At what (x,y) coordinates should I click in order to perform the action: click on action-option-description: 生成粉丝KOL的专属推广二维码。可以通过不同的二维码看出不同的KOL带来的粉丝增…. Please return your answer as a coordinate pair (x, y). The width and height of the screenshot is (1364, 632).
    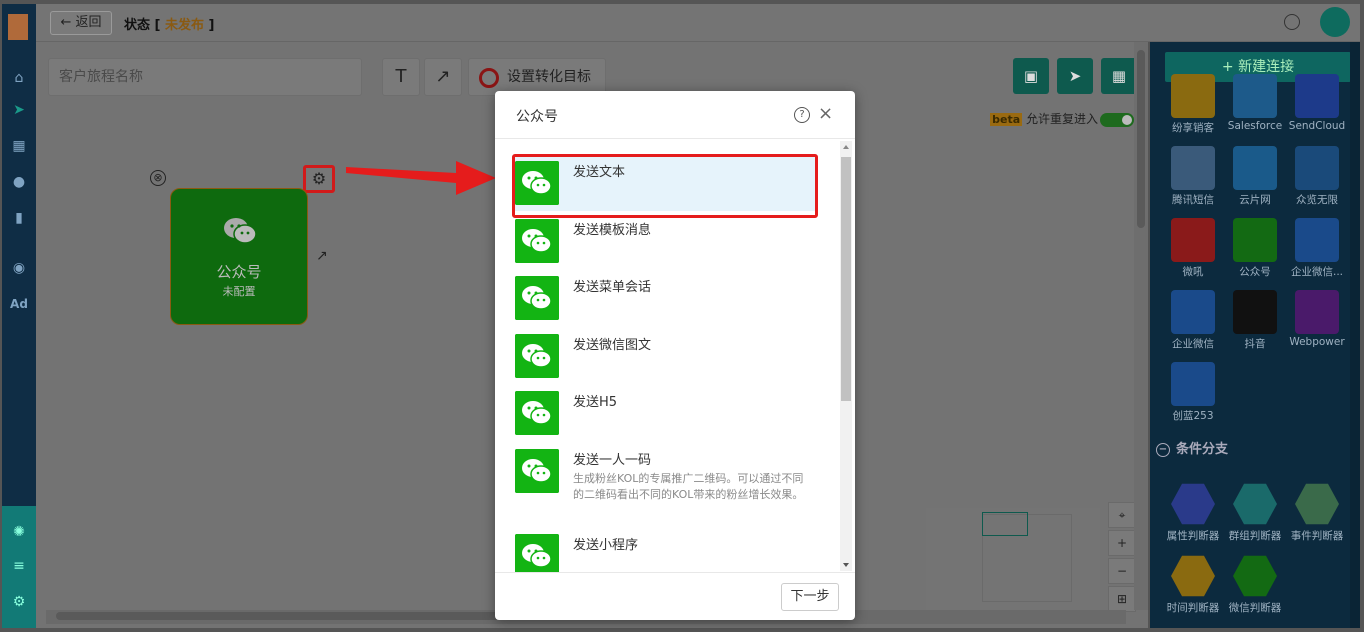
    Looking at the image, I should click on (688, 486).